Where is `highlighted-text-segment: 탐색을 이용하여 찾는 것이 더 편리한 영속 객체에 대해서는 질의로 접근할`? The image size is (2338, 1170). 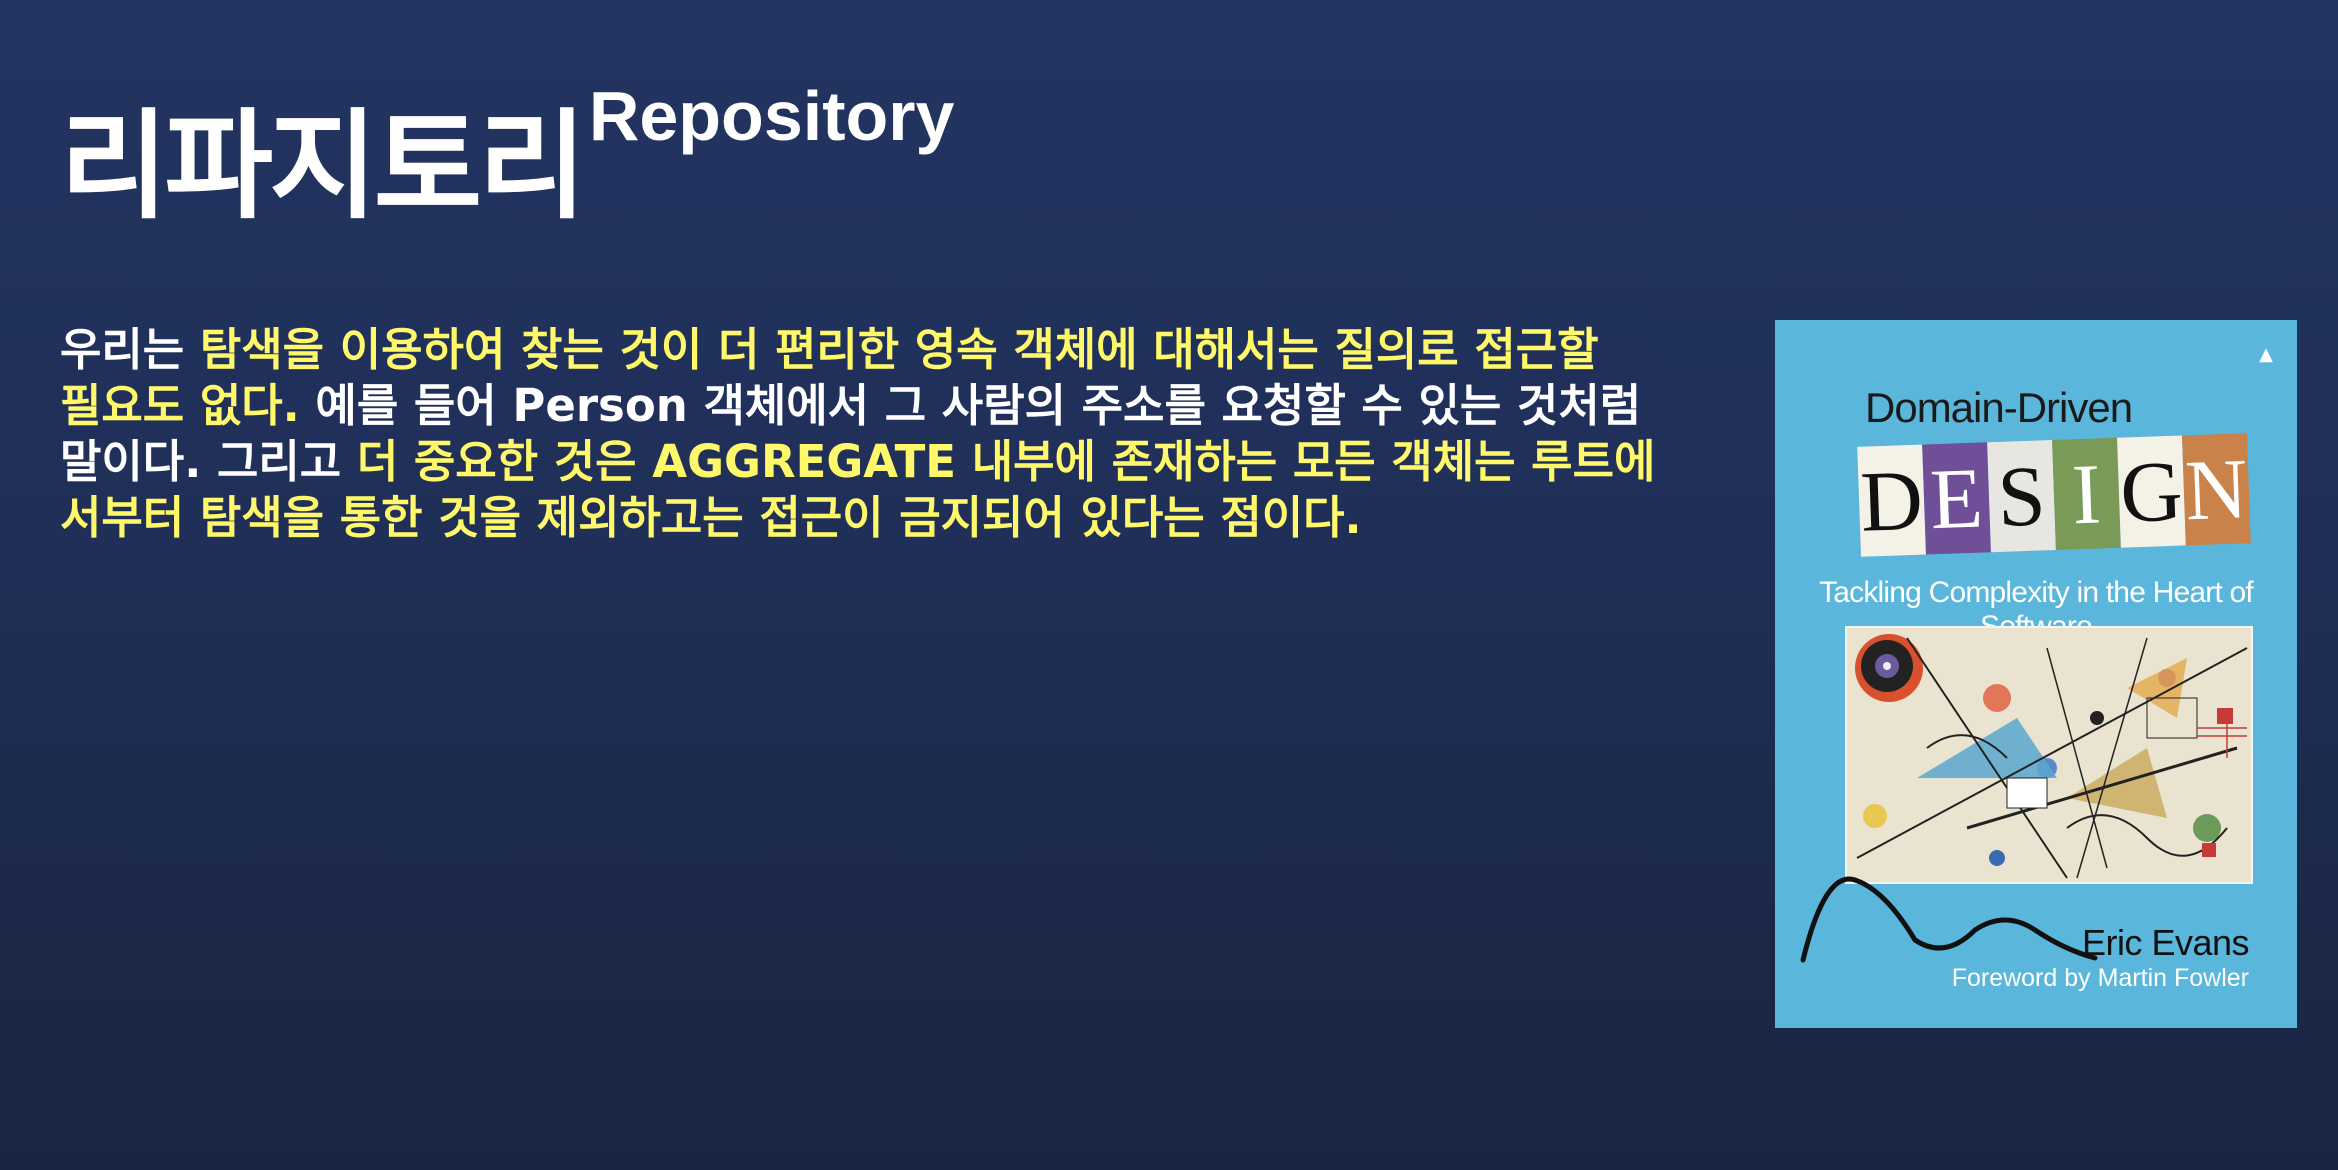
highlighted-text-segment: 탐색을 이용하여 찾는 것이 더 편리한 영속 객체에 대해서는 질의로 접근할 is located at coordinates (899, 349).